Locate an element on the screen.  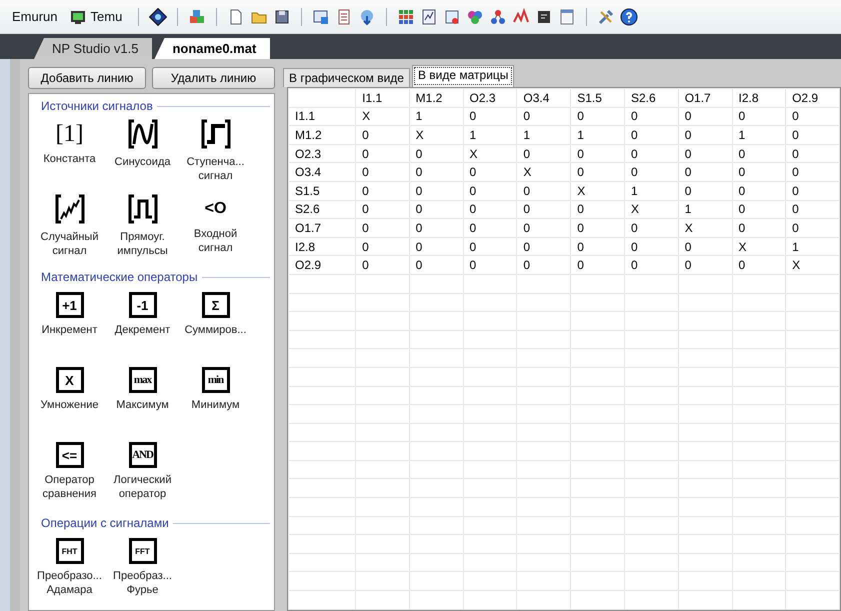
column-header: I2.8 is located at coordinates (759, 98).